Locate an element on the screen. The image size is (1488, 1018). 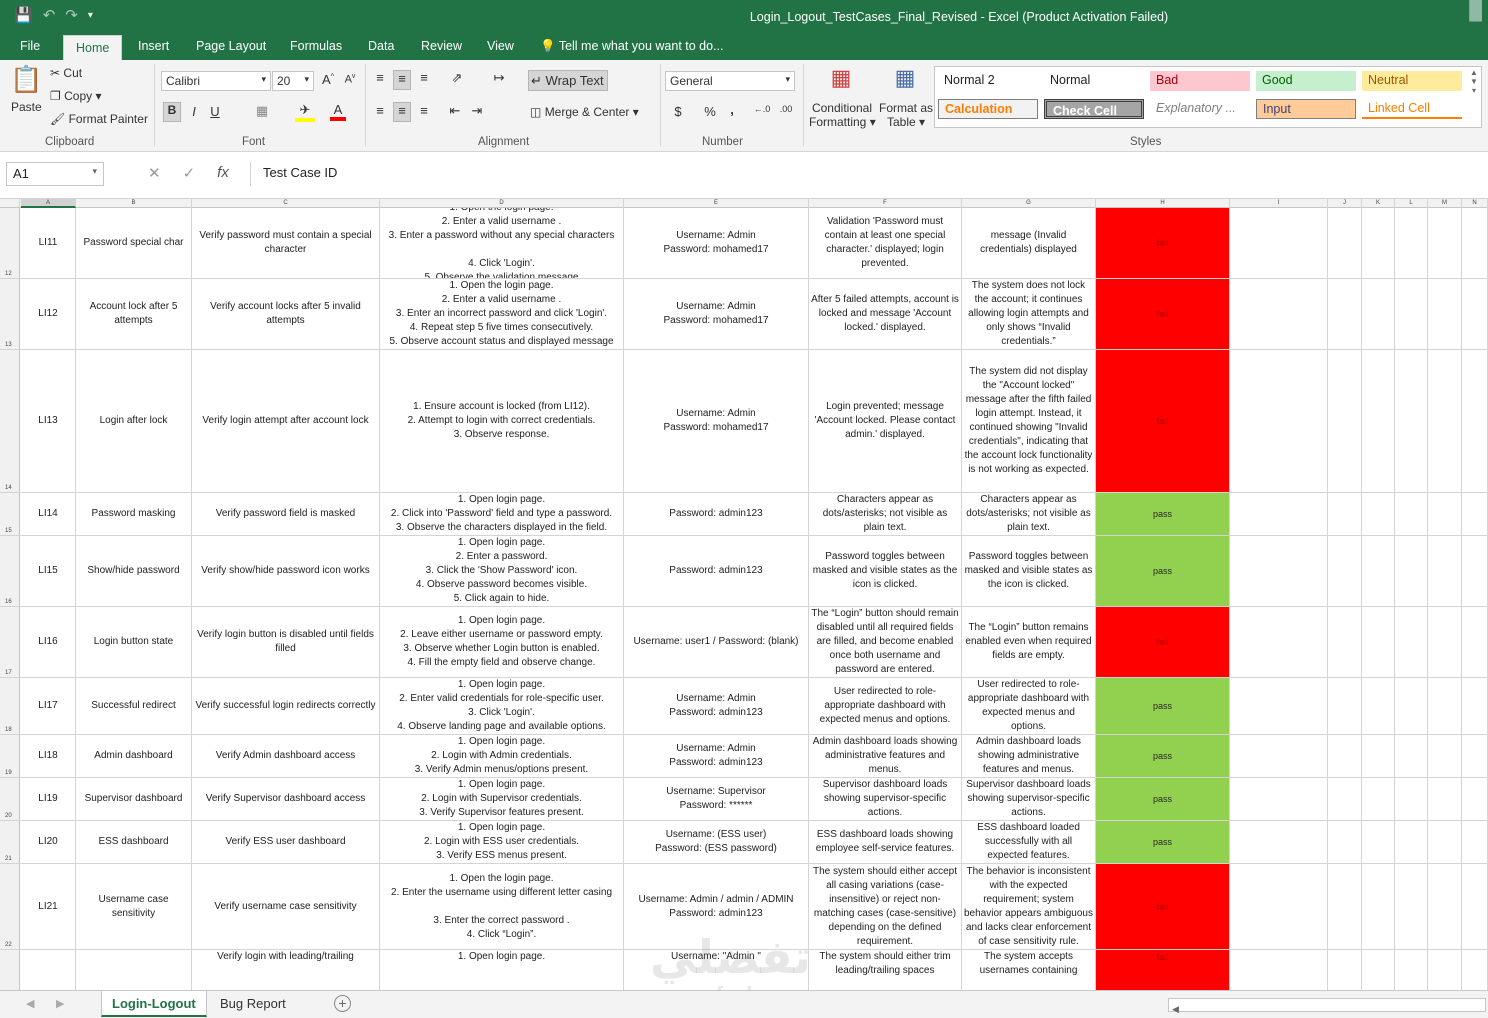
row-header: 16 is located at coordinates (10, 571).